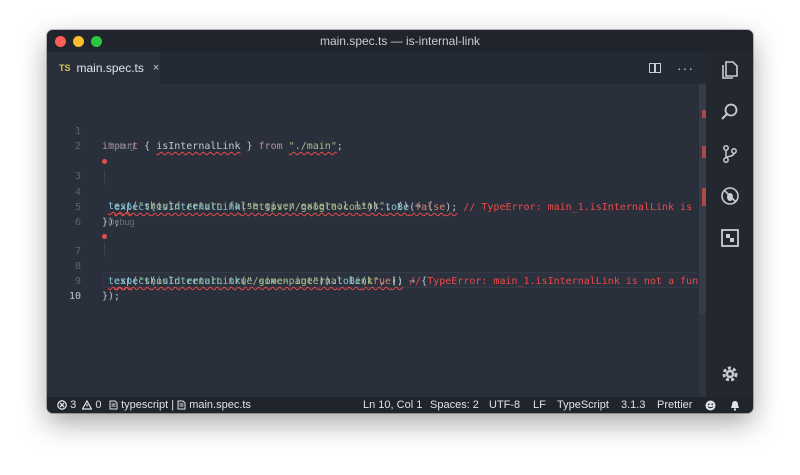  I want to click on minimize-window-button, so click(78, 41).